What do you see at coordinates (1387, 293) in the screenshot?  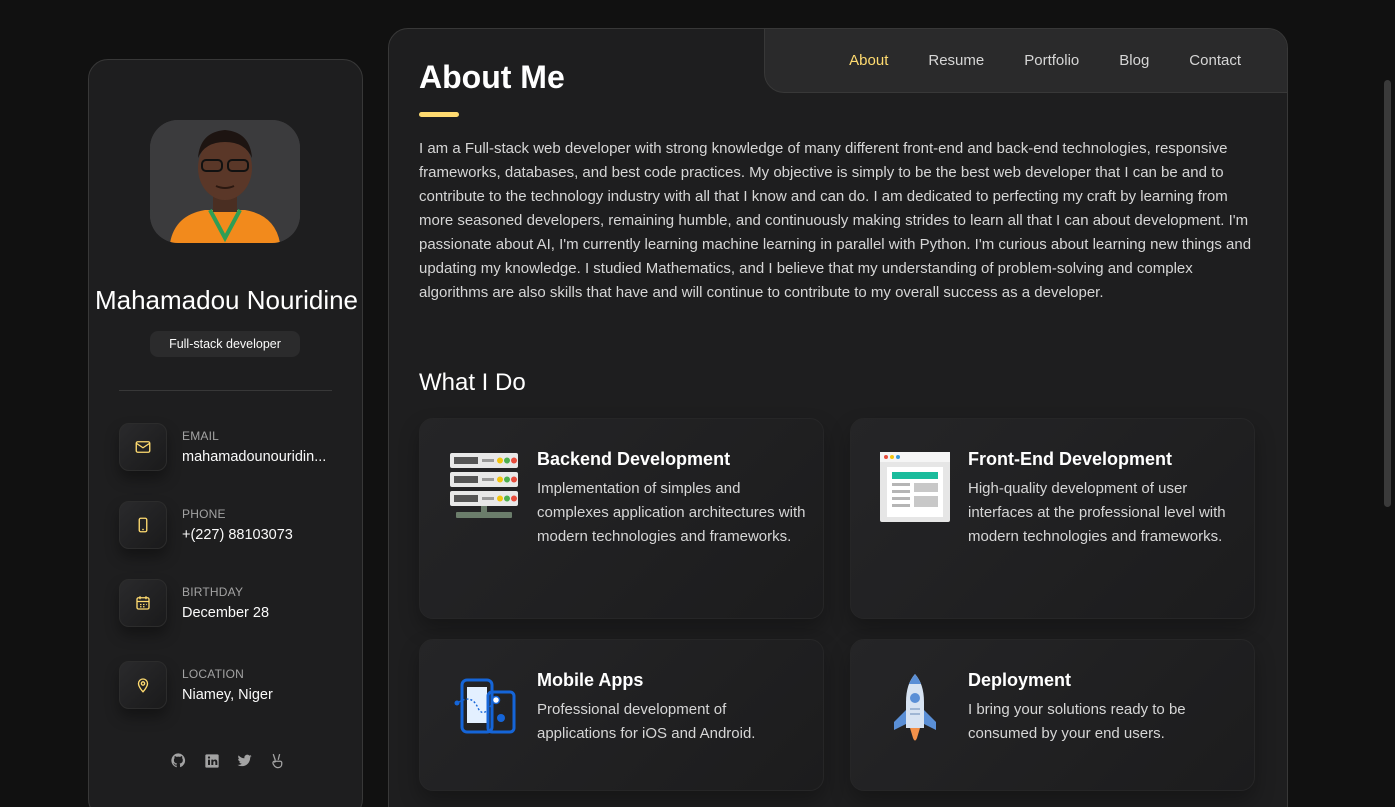 I see `scrollbar-thumb` at bounding box center [1387, 293].